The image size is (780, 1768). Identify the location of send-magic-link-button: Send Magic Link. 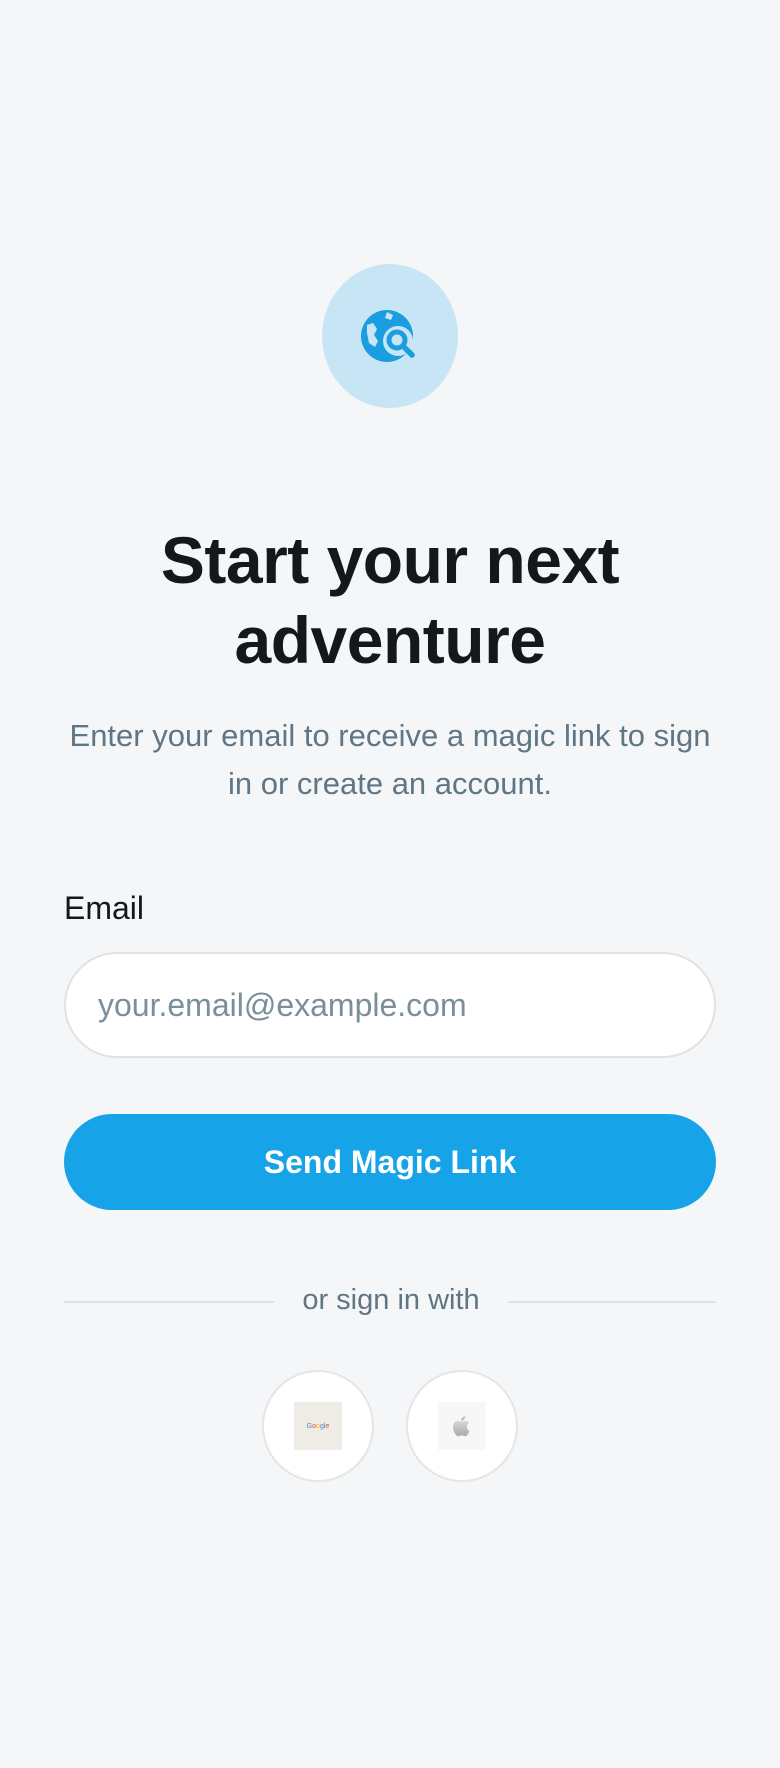
(390, 1162).